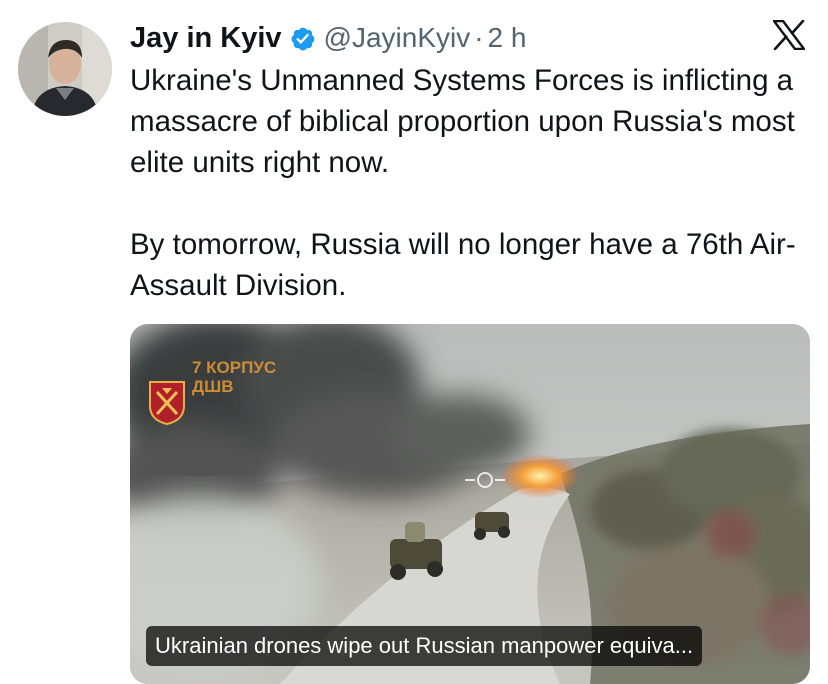 The width and height of the screenshot is (828, 684). I want to click on verified-badge-icon, so click(302, 38).